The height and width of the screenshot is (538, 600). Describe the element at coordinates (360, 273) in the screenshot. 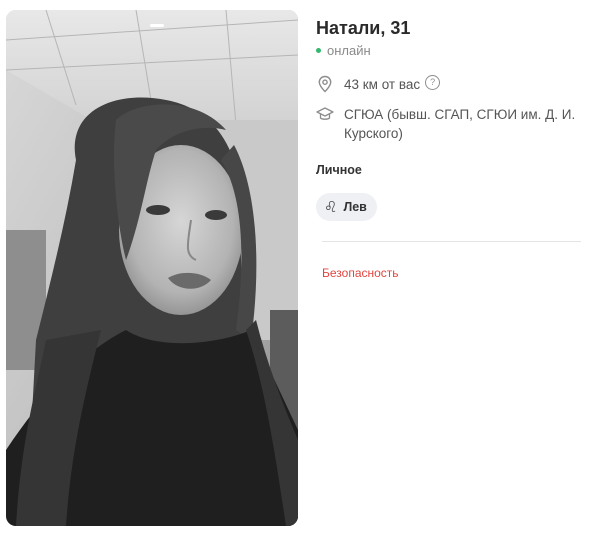

I see `safety-link: Безопасность` at that location.